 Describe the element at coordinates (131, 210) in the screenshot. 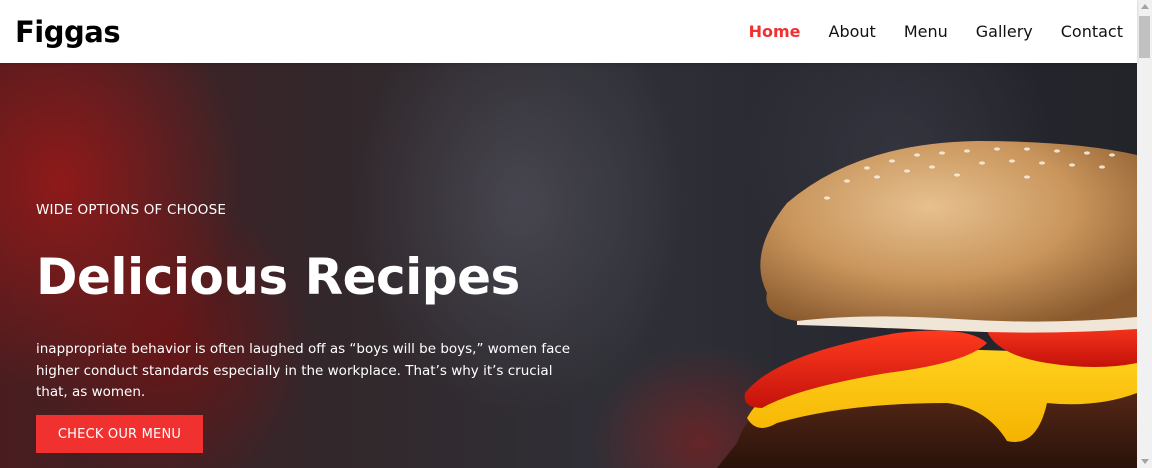

I see `hero-eyebrow: WIDE OPTIONS OF CHOOSE` at that location.